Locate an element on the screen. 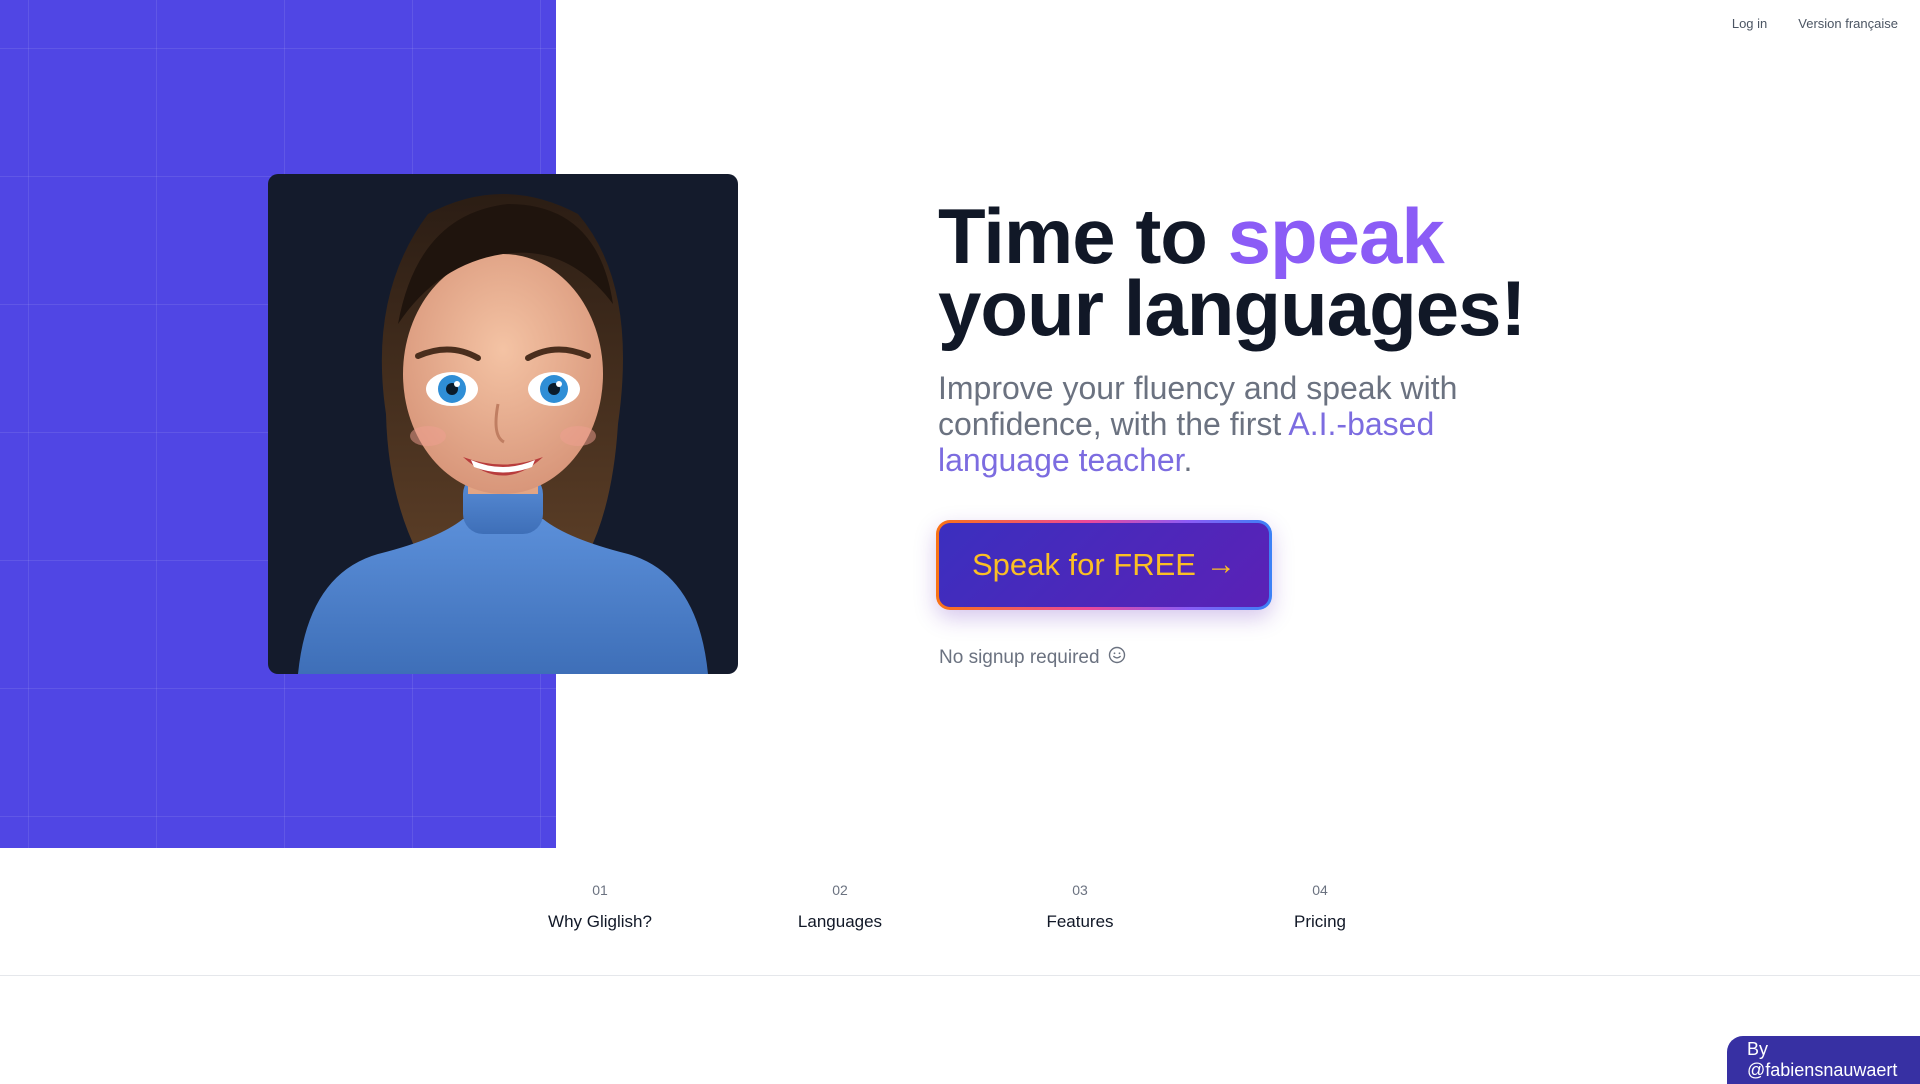 The width and height of the screenshot is (1920, 1084). section-number: 03 is located at coordinates (1080, 890).